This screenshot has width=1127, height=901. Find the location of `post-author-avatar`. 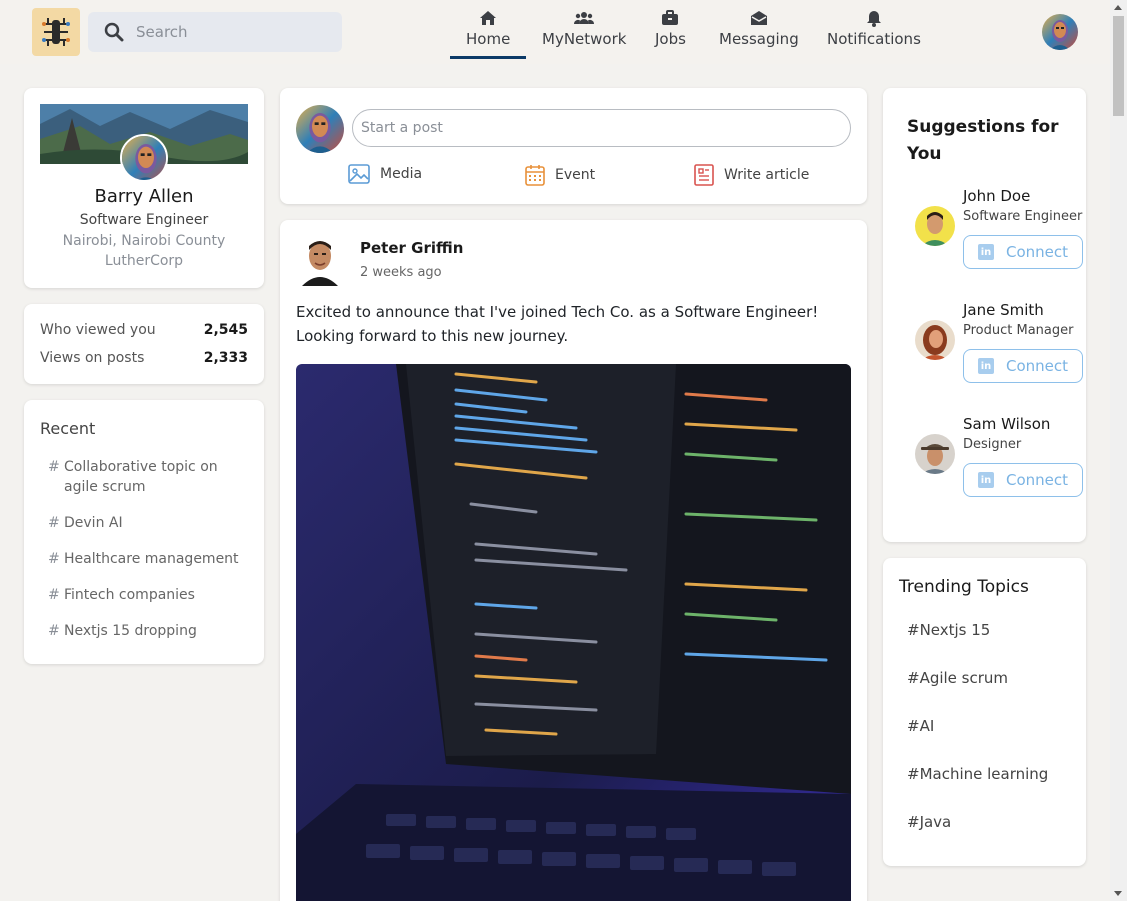

post-author-avatar is located at coordinates (320, 260).